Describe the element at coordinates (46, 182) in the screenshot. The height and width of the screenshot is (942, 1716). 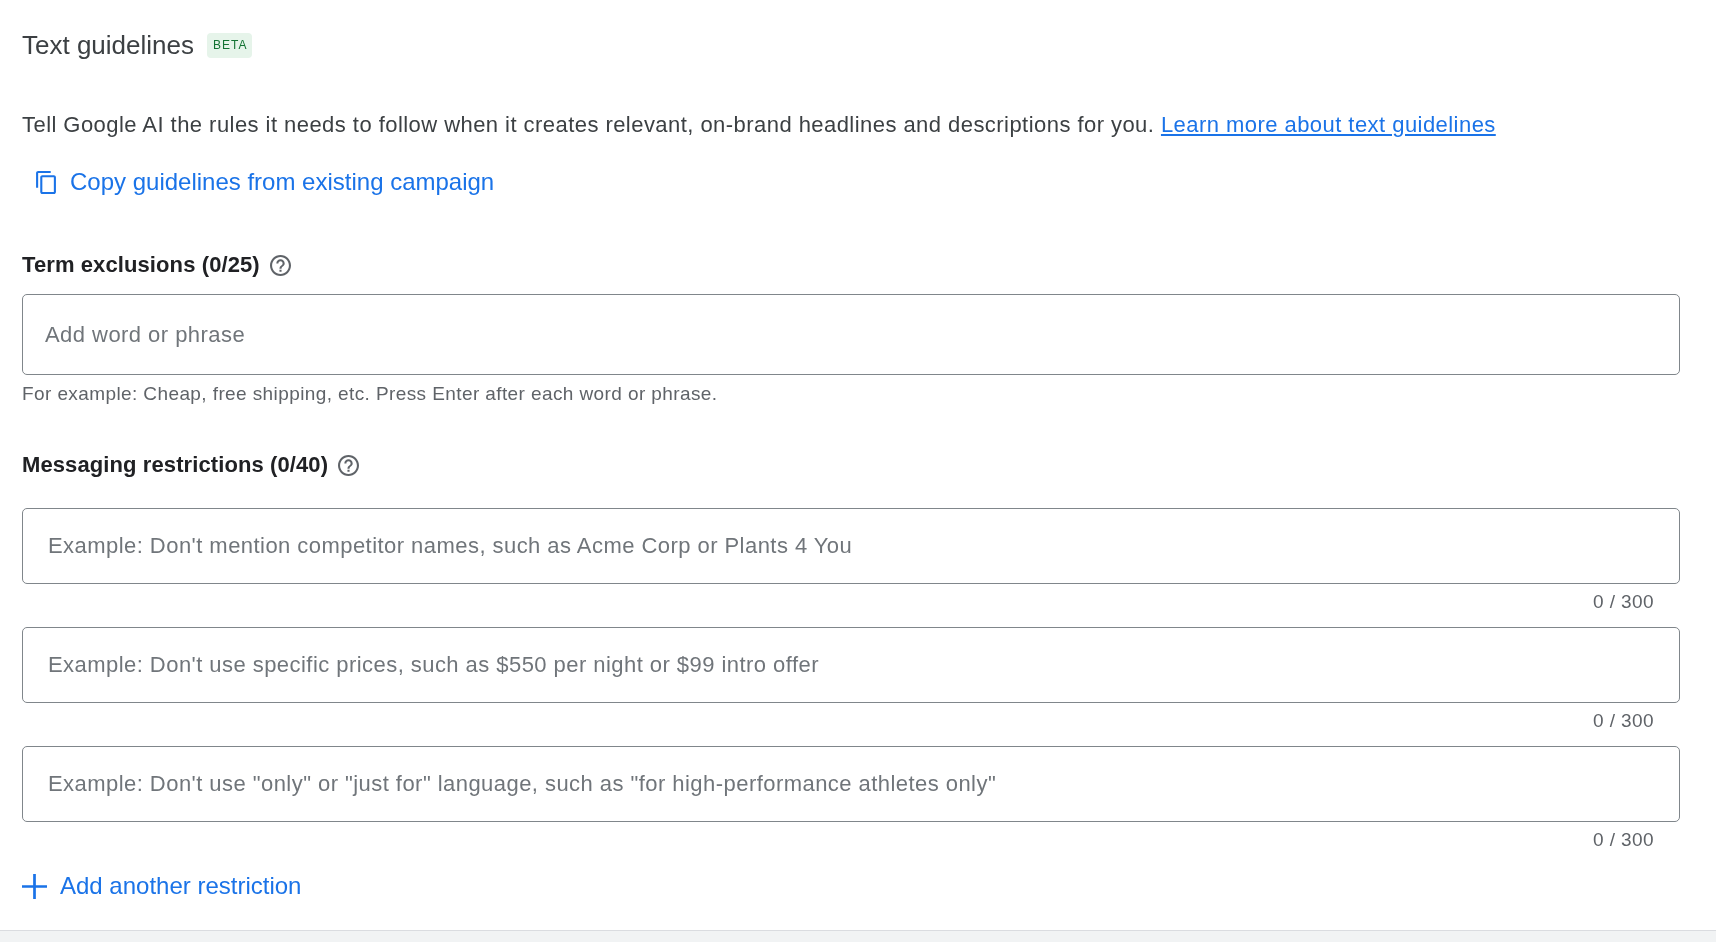
I see `copy-icon` at that location.